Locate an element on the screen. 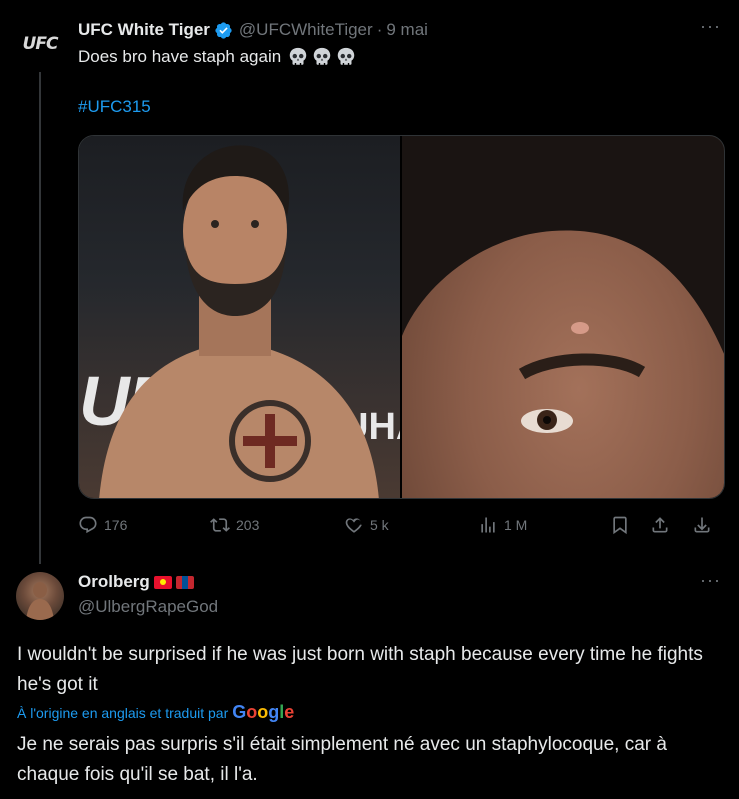 This screenshot has width=739, height=799. retweet-button: 203 is located at coordinates (234, 525).